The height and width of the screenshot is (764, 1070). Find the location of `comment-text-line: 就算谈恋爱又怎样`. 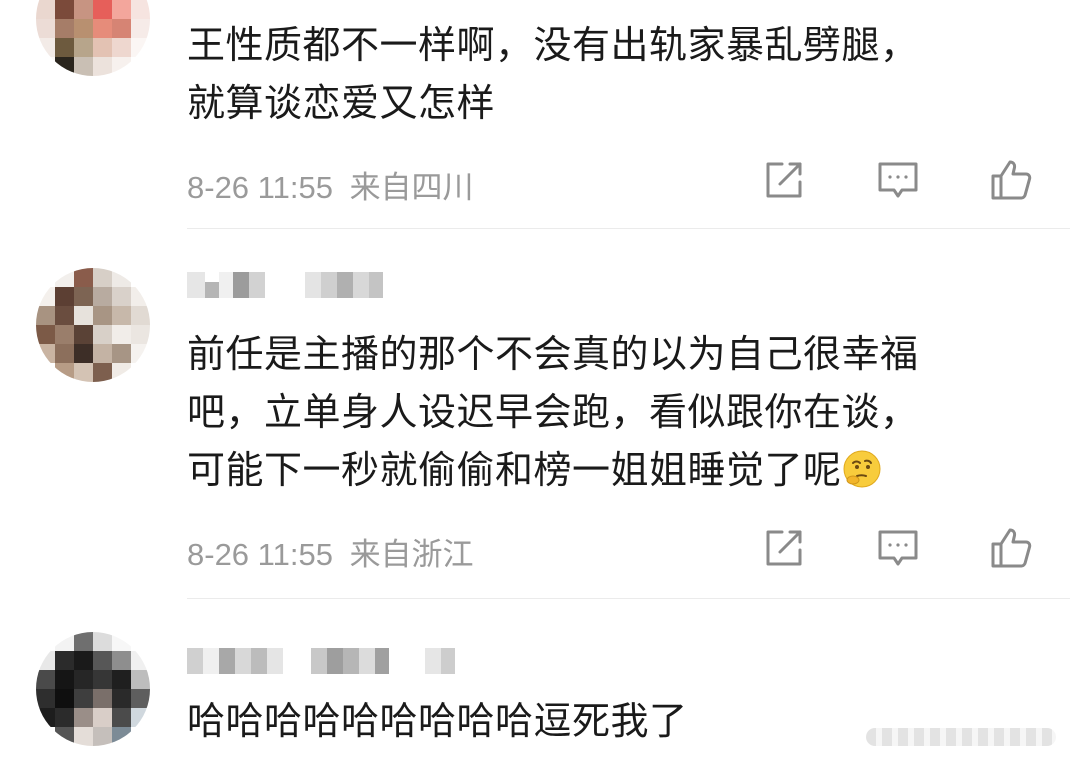

comment-text-line: 就算谈恋爱又怎样 is located at coordinates (341, 103).